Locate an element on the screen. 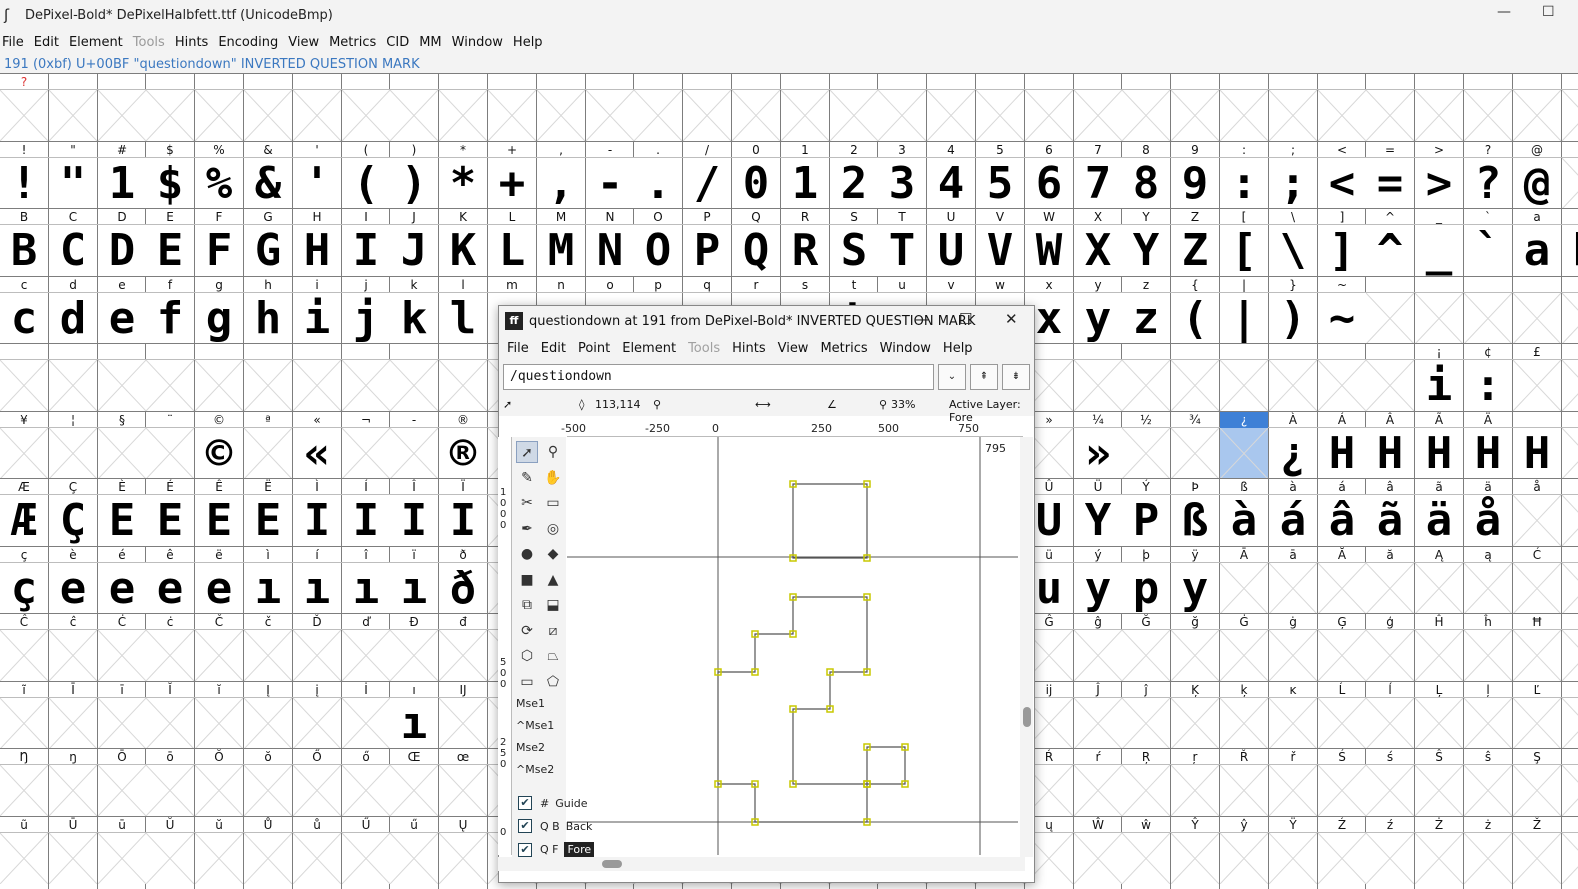 This screenshot has width=1578, height=889. glyph-cell-label: ŋ is located at coordinates (73, 757).